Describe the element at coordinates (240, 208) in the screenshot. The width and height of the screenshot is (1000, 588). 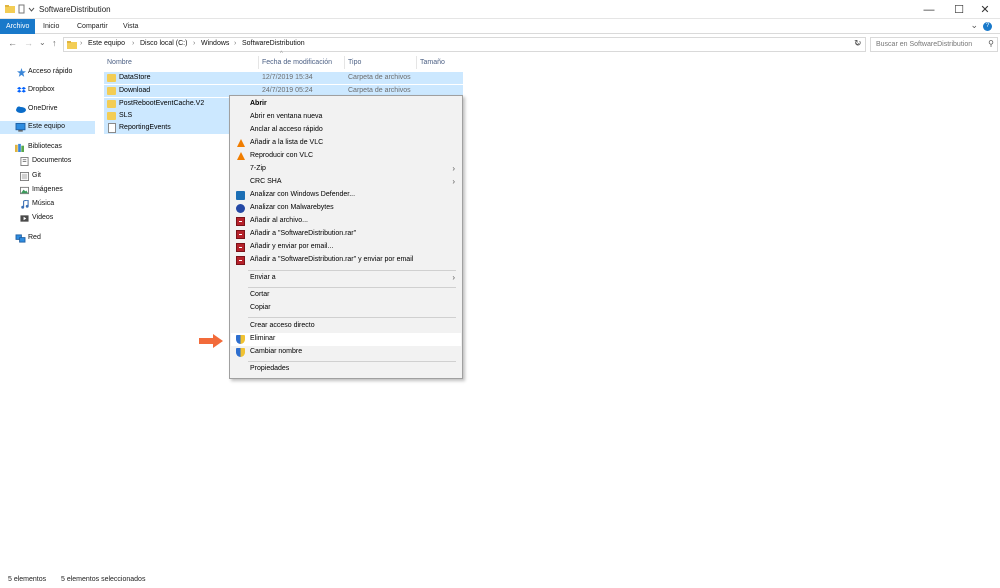
I see `malwarebytes-icon` at that location.